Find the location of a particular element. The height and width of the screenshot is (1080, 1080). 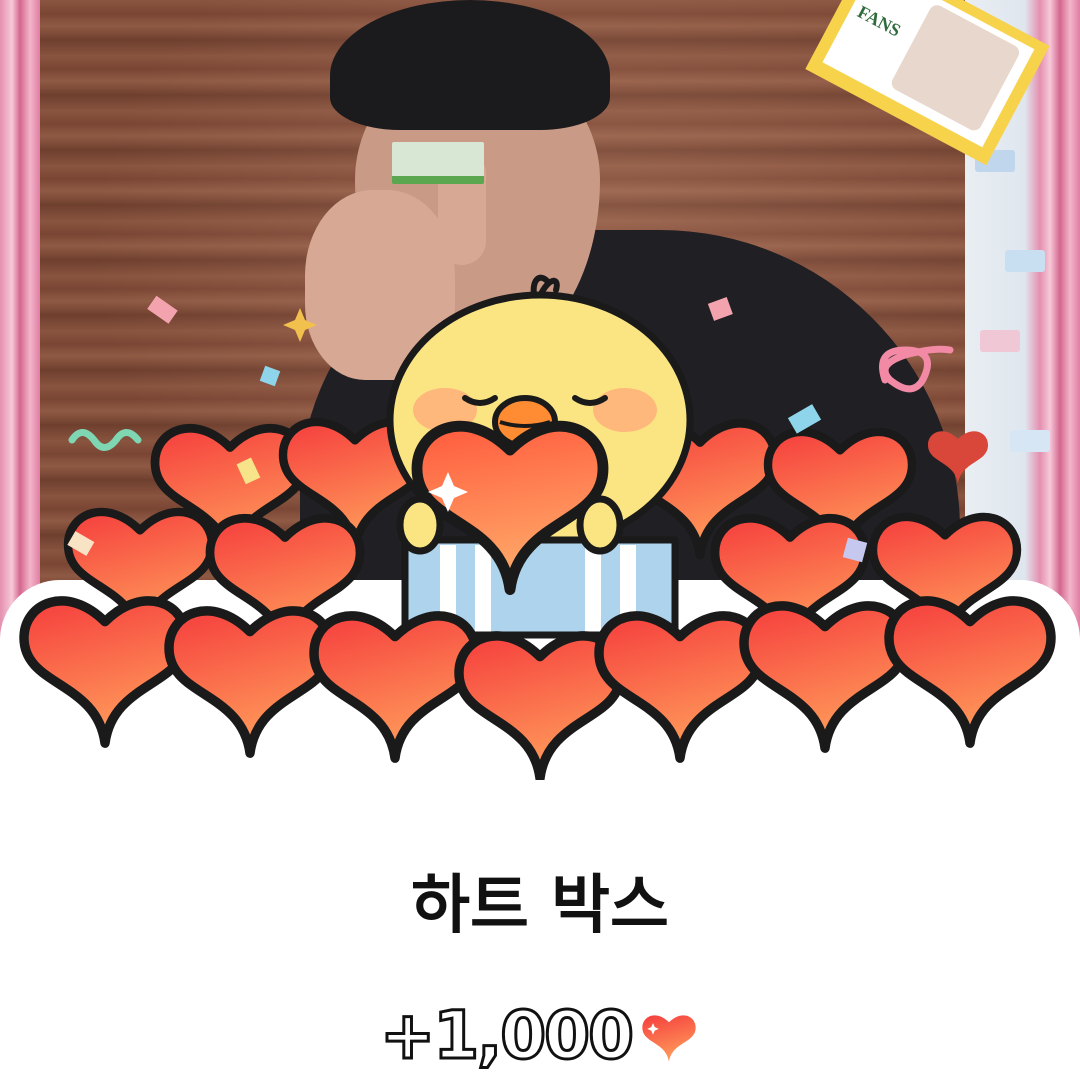

heart-icon is located at coordinates (669, 1039).